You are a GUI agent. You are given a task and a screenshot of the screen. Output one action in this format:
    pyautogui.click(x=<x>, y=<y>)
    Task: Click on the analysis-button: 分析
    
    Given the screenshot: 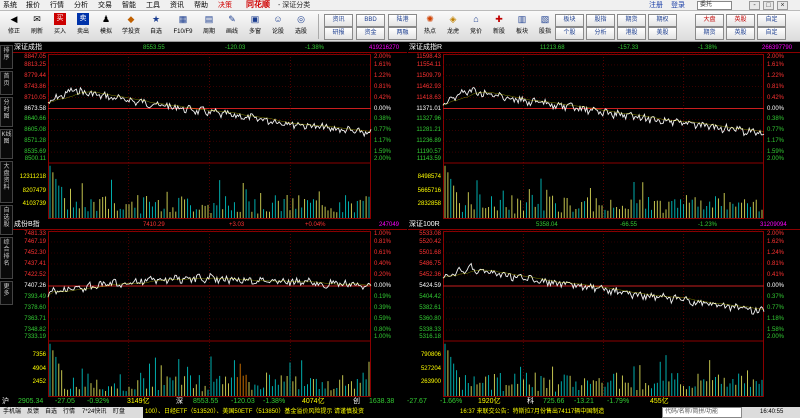 What is the action you would take?
    pyautogui.click(x=600, y=33)
    